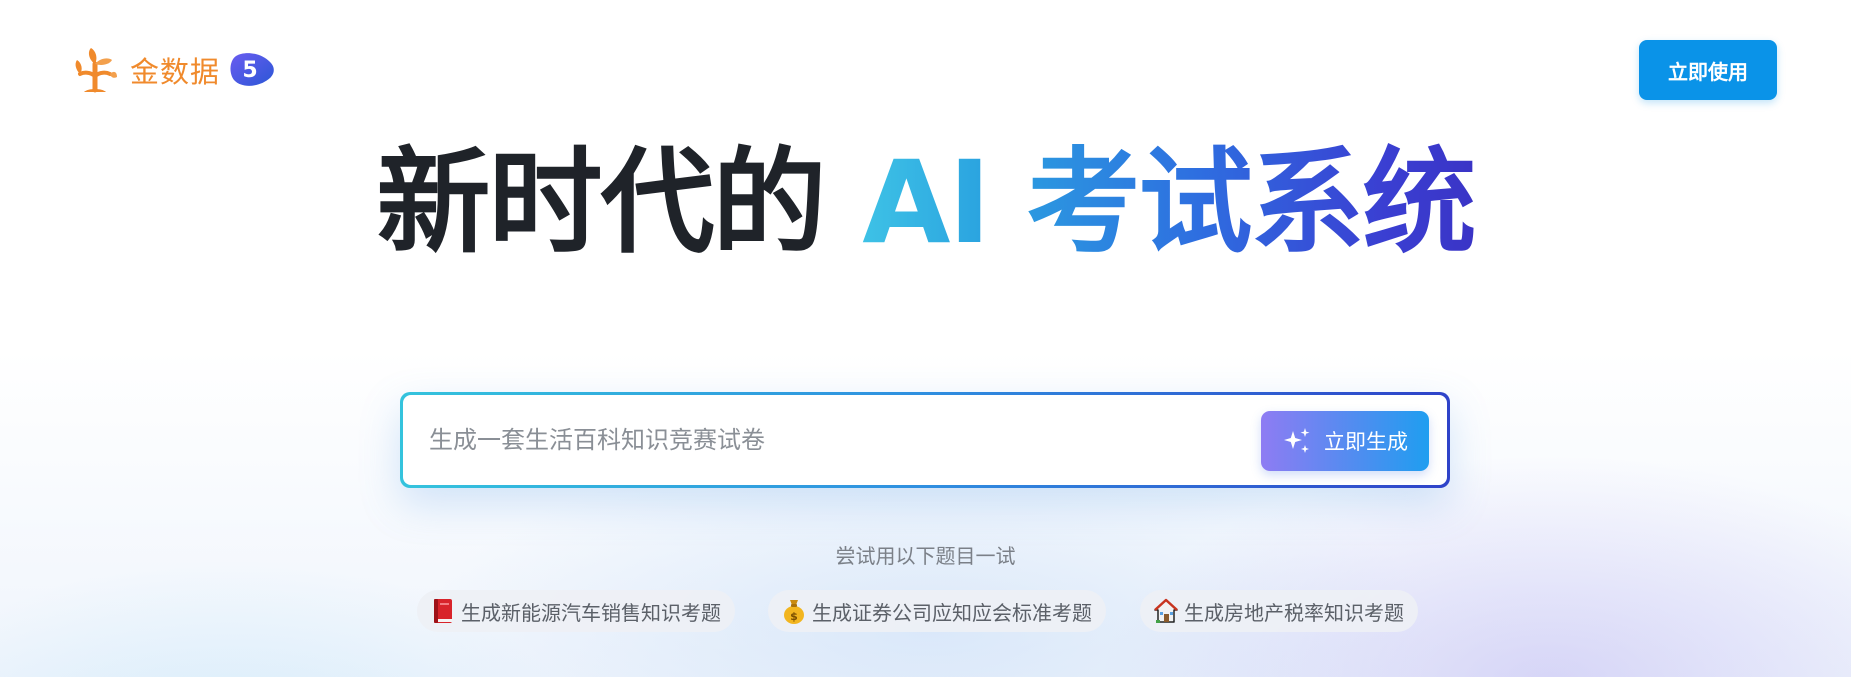  Describe the element at coordinates (1708, 70) in the screenshot. I see `use-now-button: 立即使用` at that location.